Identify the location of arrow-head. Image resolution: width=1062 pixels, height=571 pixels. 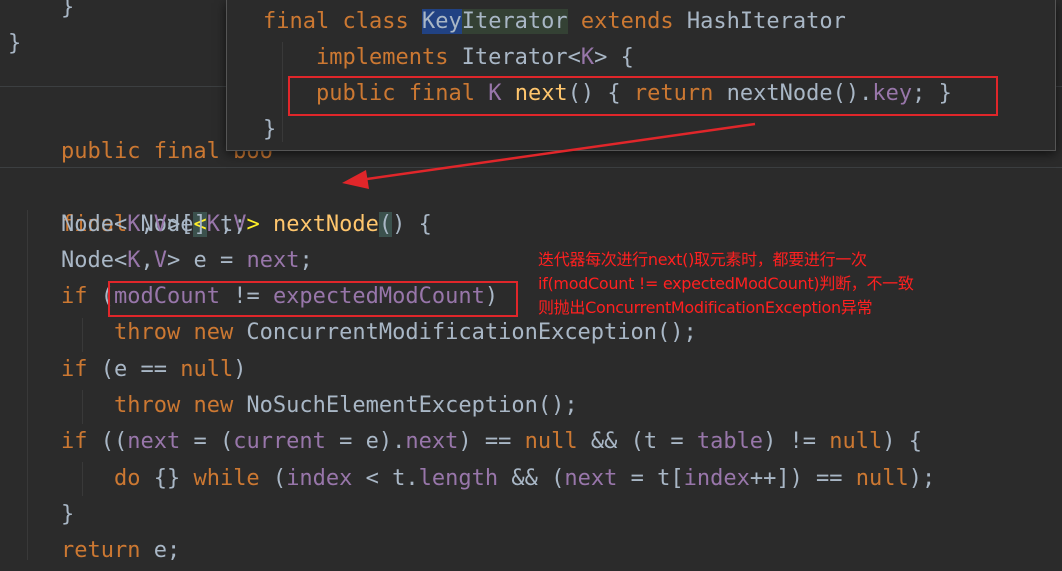
(355, 179).